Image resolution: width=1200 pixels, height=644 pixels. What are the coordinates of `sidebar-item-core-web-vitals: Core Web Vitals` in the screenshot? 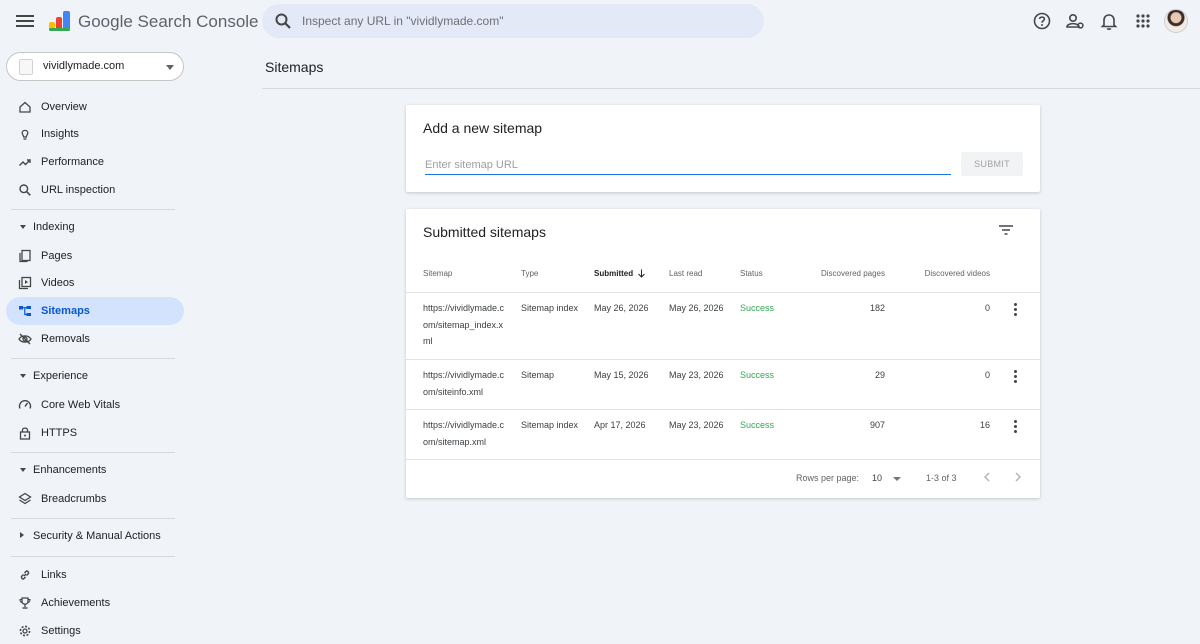 It's located at (95, 405).